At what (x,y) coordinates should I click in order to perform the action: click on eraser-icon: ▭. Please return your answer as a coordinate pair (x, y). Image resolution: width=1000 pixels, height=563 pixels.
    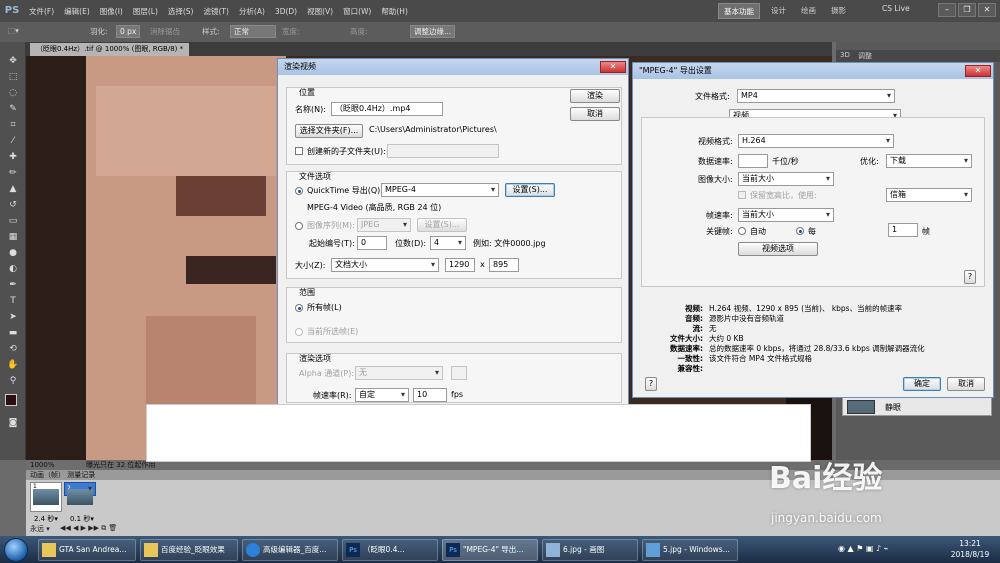
    Looking at the image, I should click on (13, 221).